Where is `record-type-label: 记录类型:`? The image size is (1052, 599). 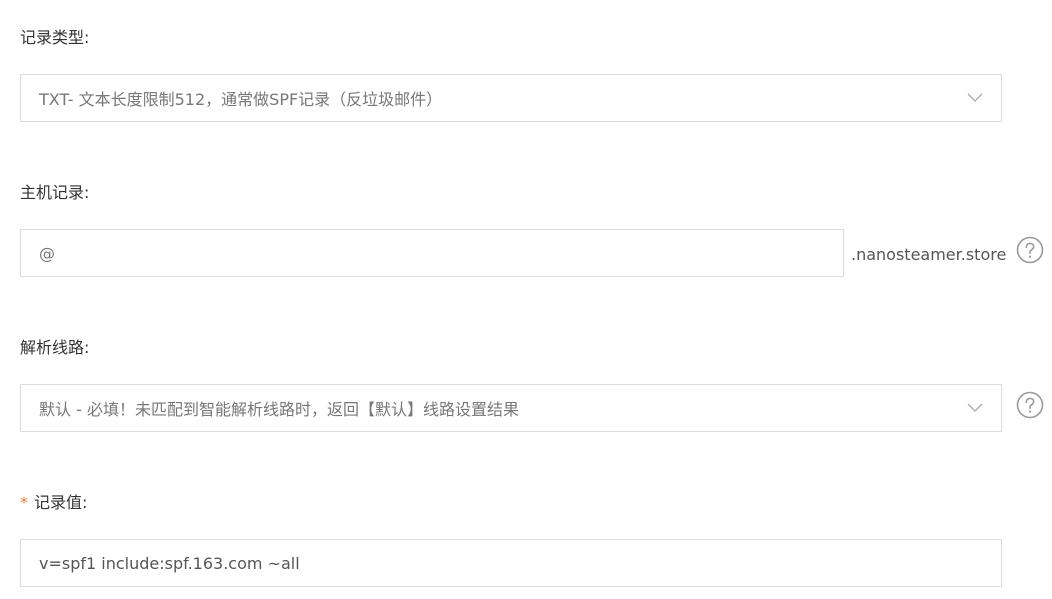 record-type-label: 记录类型: is located at coordinates (55, 37).